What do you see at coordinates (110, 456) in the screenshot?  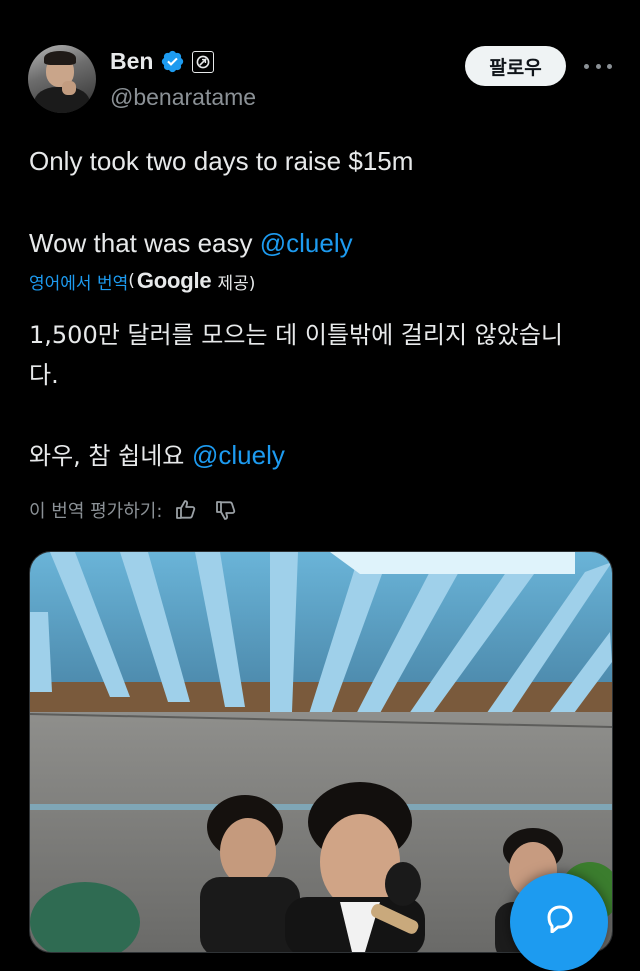 I see `translated-text-line-3-prefix: 와우, 참 쉽네요` at bounding box center [110, 456].